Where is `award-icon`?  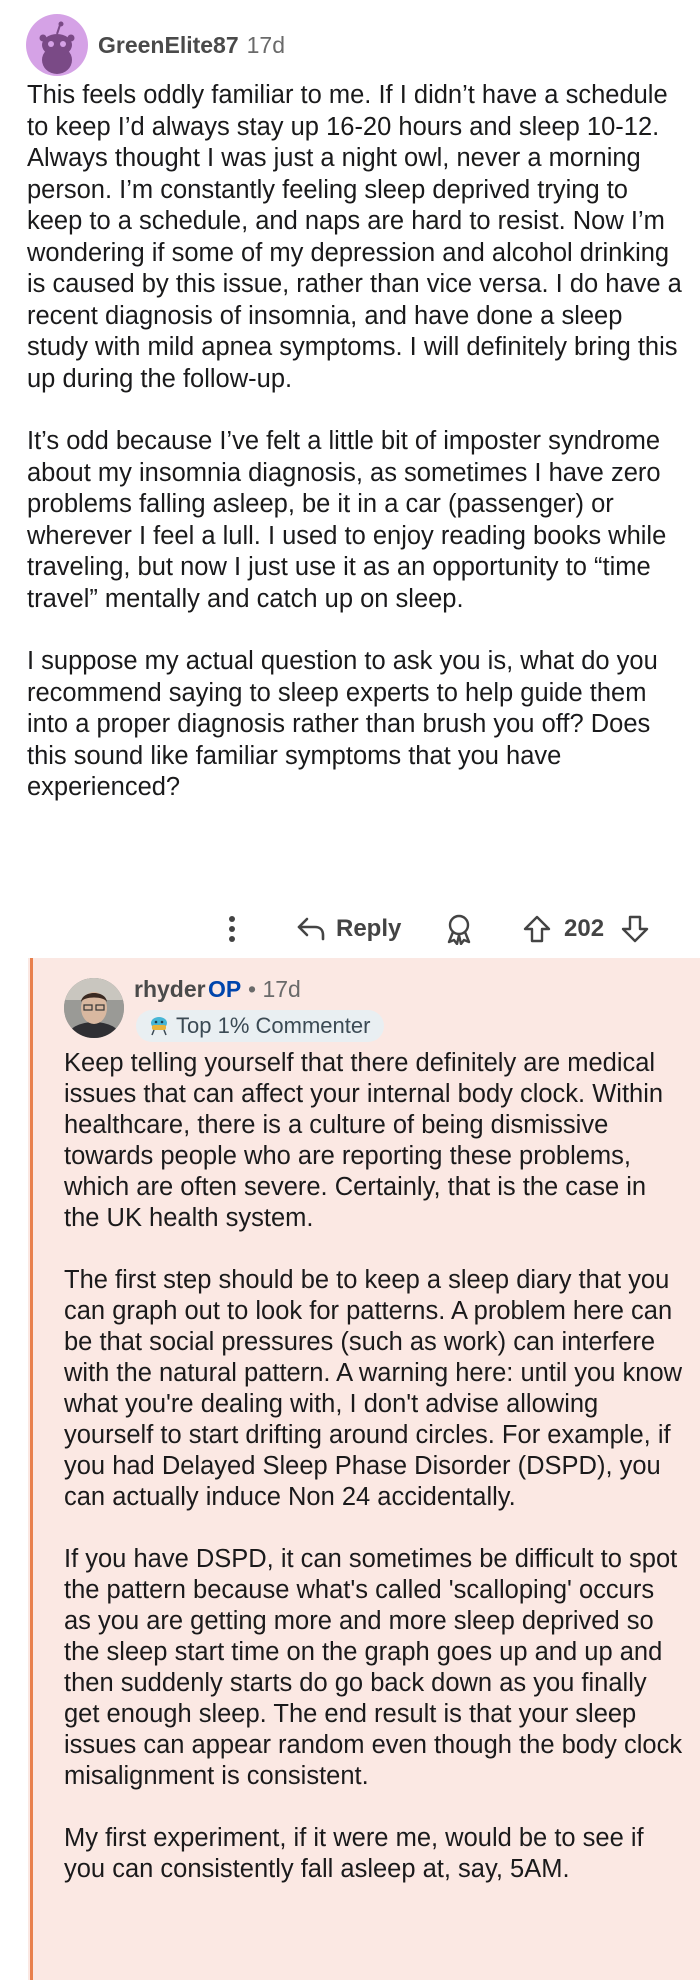 award-icon is located at coordinates (459, 929).